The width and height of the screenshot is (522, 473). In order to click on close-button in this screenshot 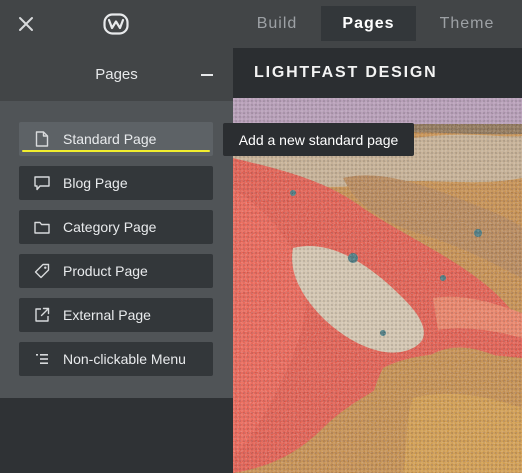, I will do `click(26, 24)`.